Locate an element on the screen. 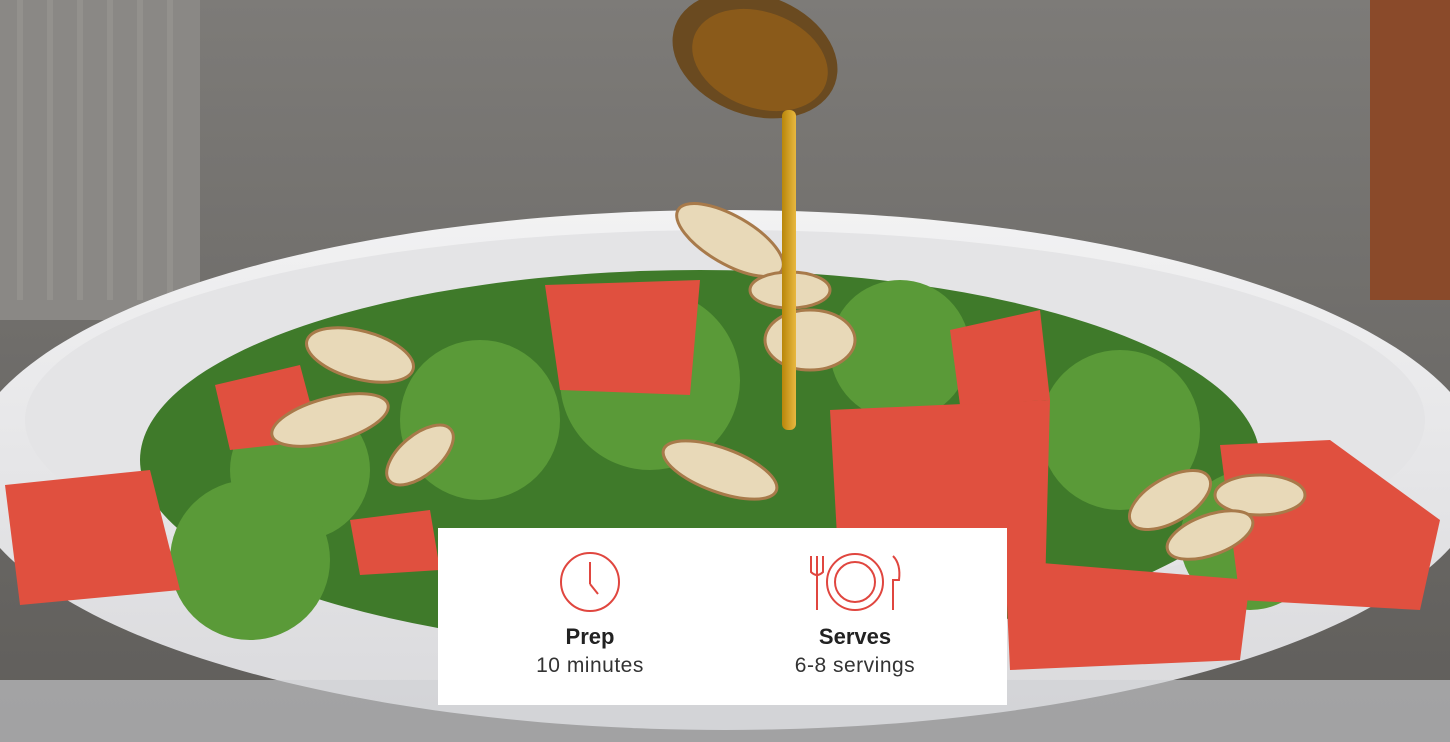  prep-value: 10 minutes is located at coordinates (590, 665).